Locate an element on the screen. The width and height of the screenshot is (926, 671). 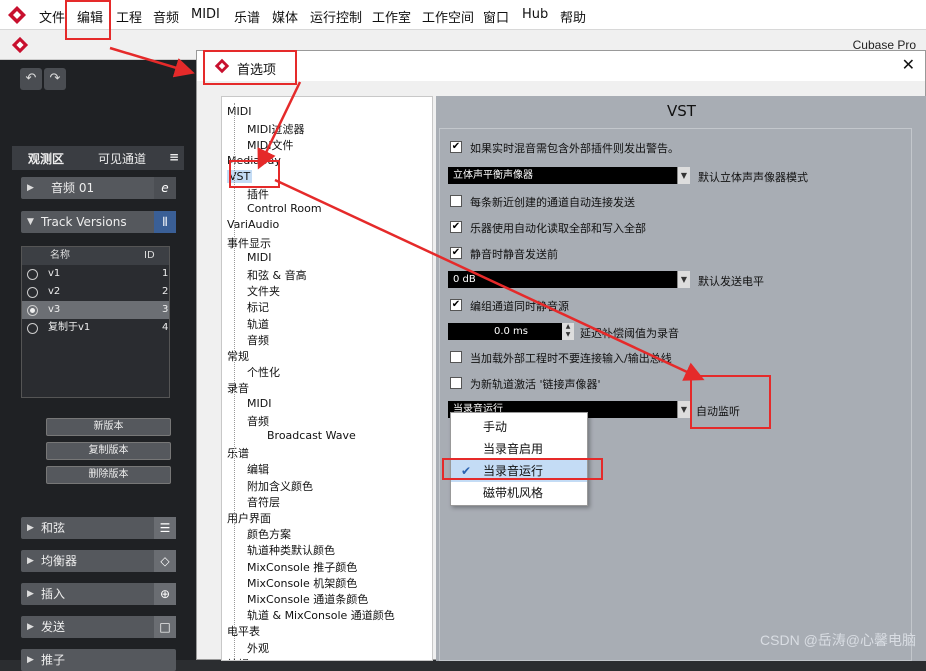
table-row: v3 3 is located at coordinates (95, 310).